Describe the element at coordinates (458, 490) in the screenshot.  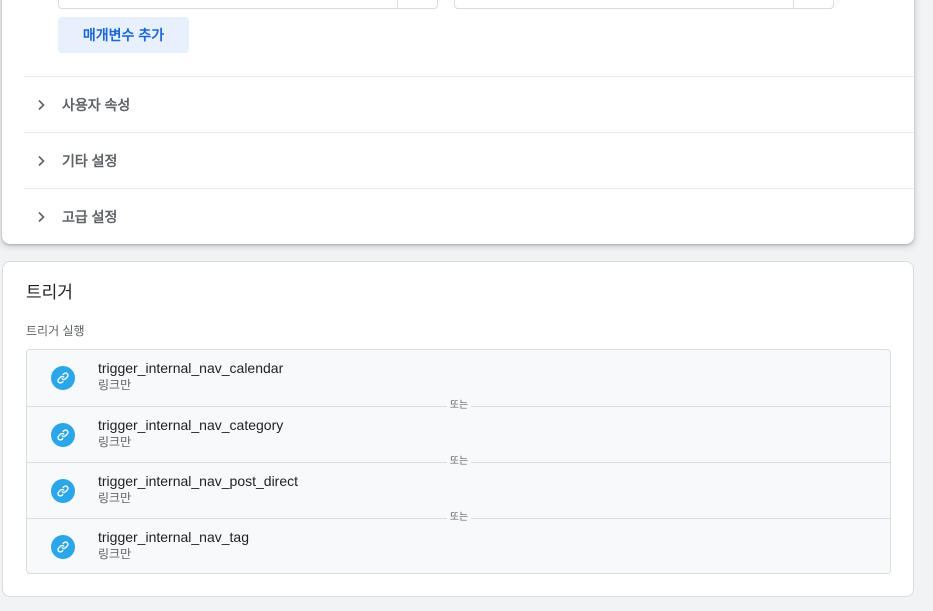
I see `trigger-item: trigger_internal_nav_post_direct 링크만` at that location.